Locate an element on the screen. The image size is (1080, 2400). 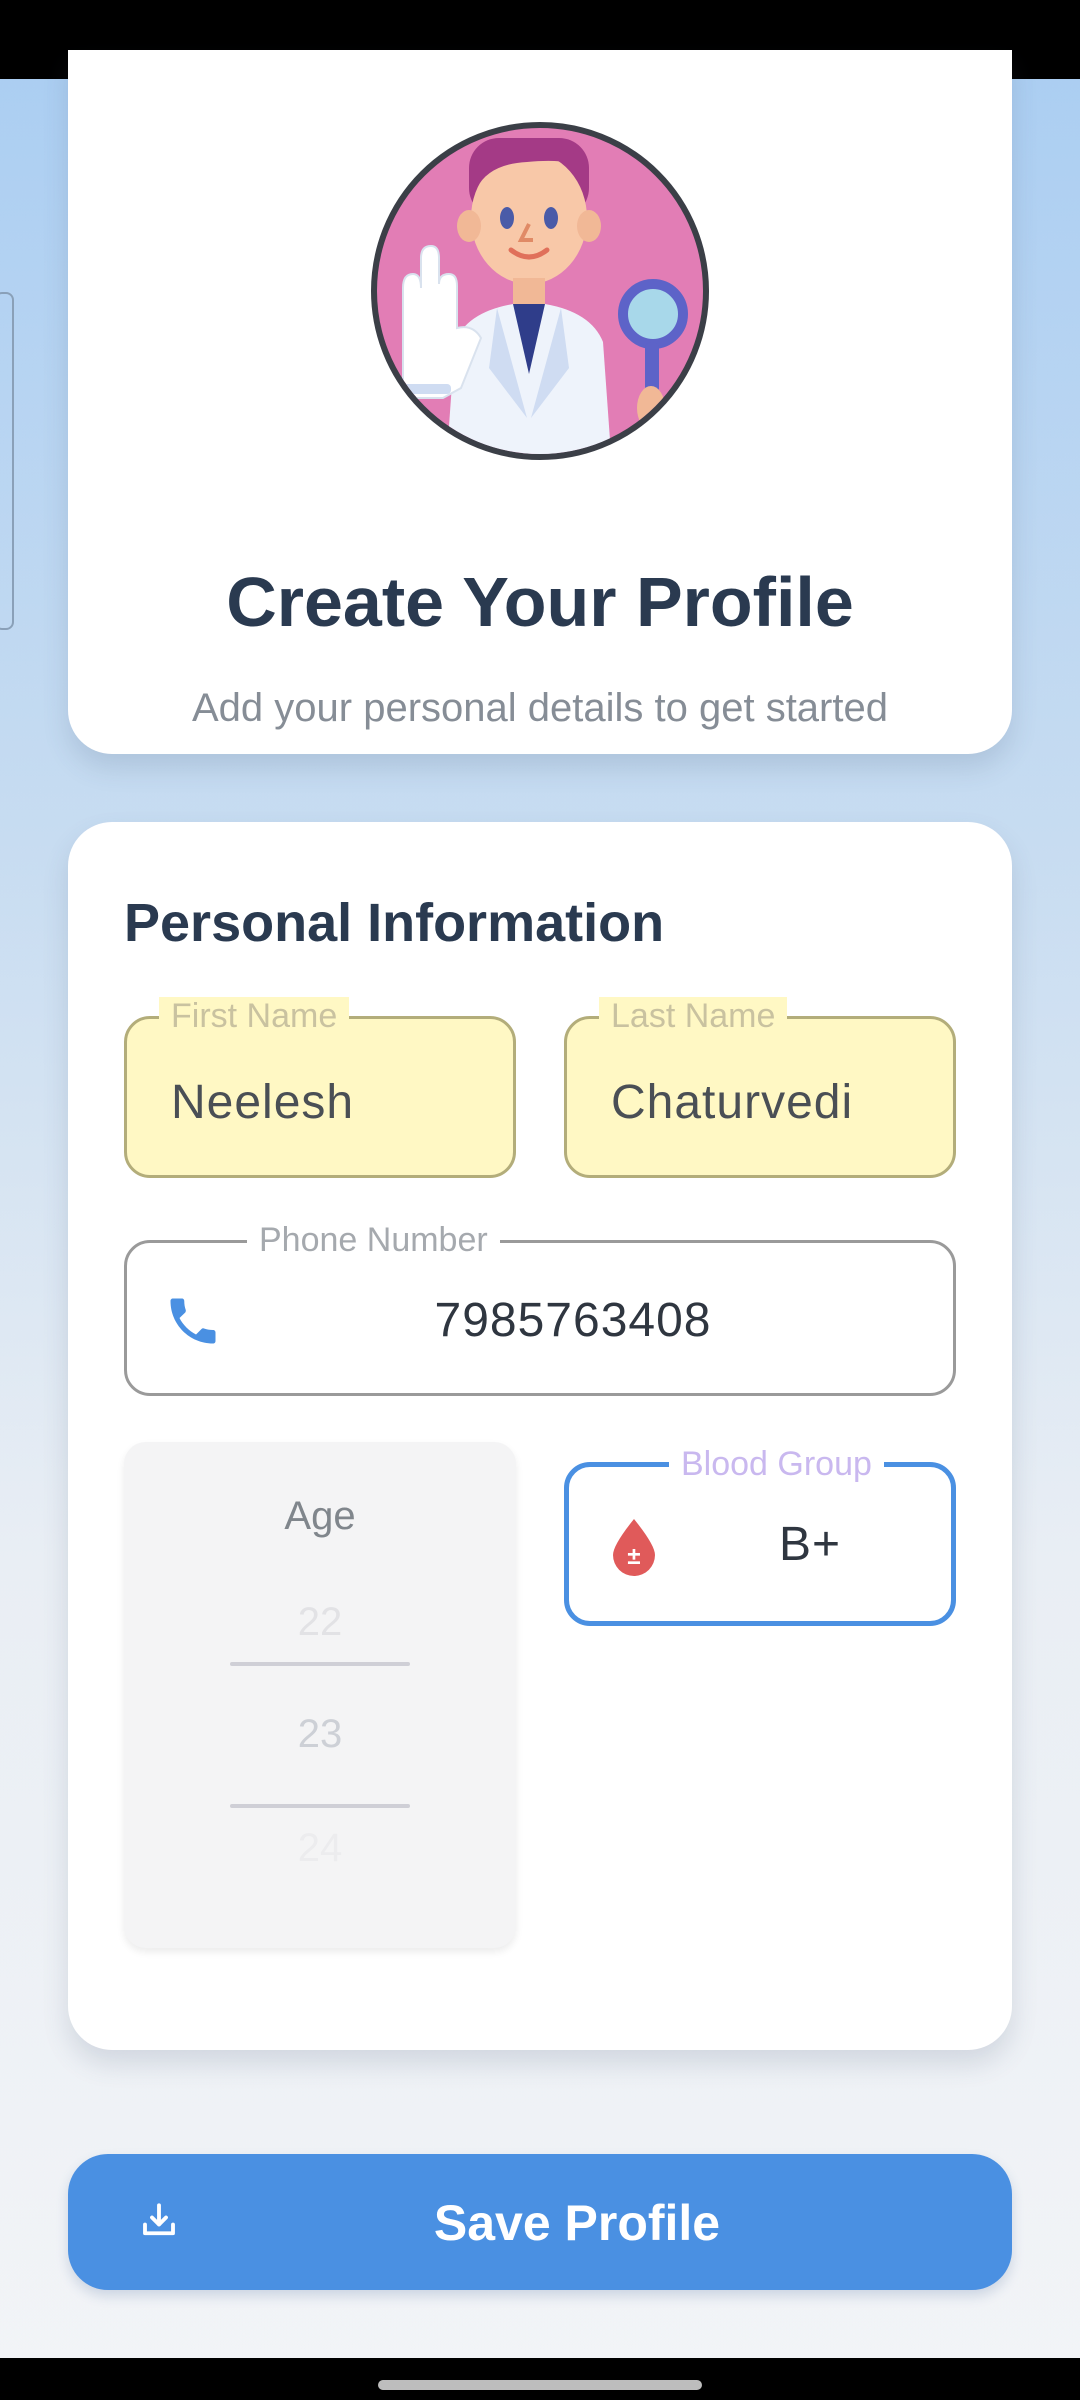
save-profile-label: Save Profile is located at coordinates (577, 2223).